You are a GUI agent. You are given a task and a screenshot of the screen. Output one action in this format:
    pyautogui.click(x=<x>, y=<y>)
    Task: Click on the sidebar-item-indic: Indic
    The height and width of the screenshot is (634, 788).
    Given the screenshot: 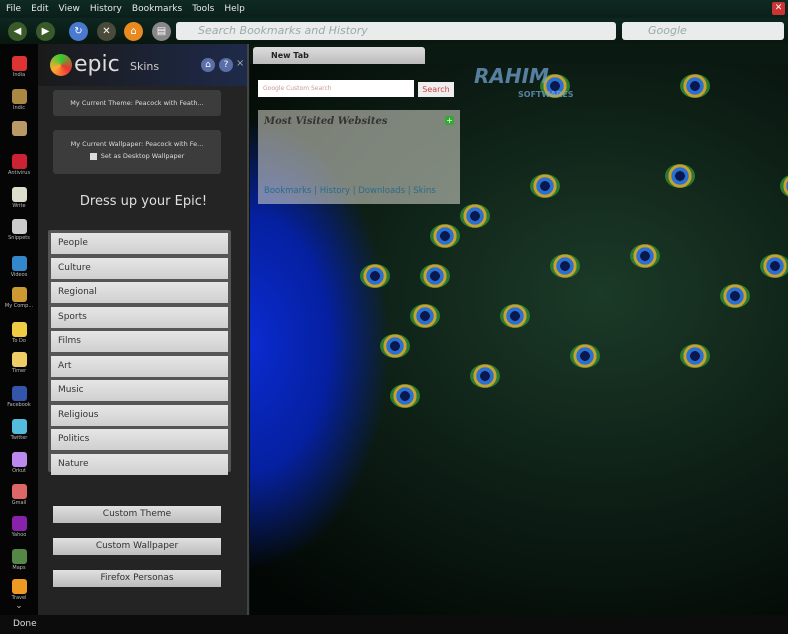 What is the action you would take?
    pyautogui.click(x=19, y=100)
    